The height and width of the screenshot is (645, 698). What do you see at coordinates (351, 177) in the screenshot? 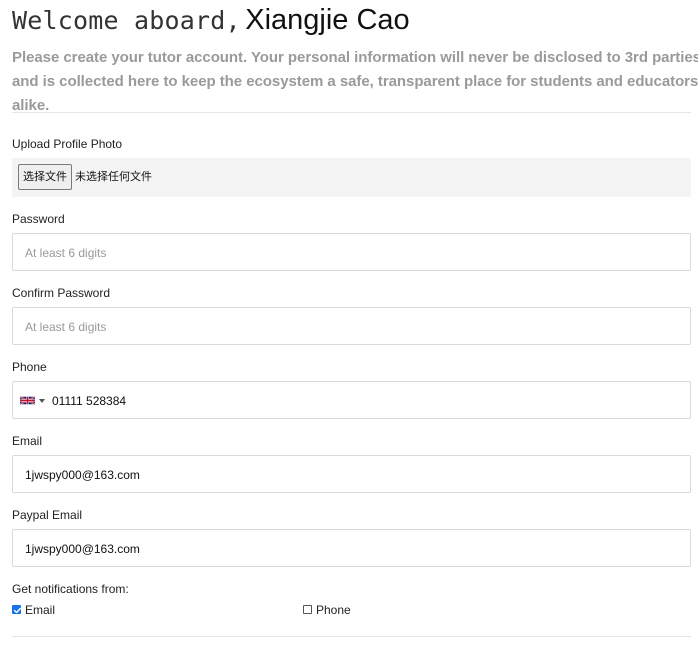
I see `photo-upload-field: 选择文件 未选择任何文件` at bounding box center [351, 177].